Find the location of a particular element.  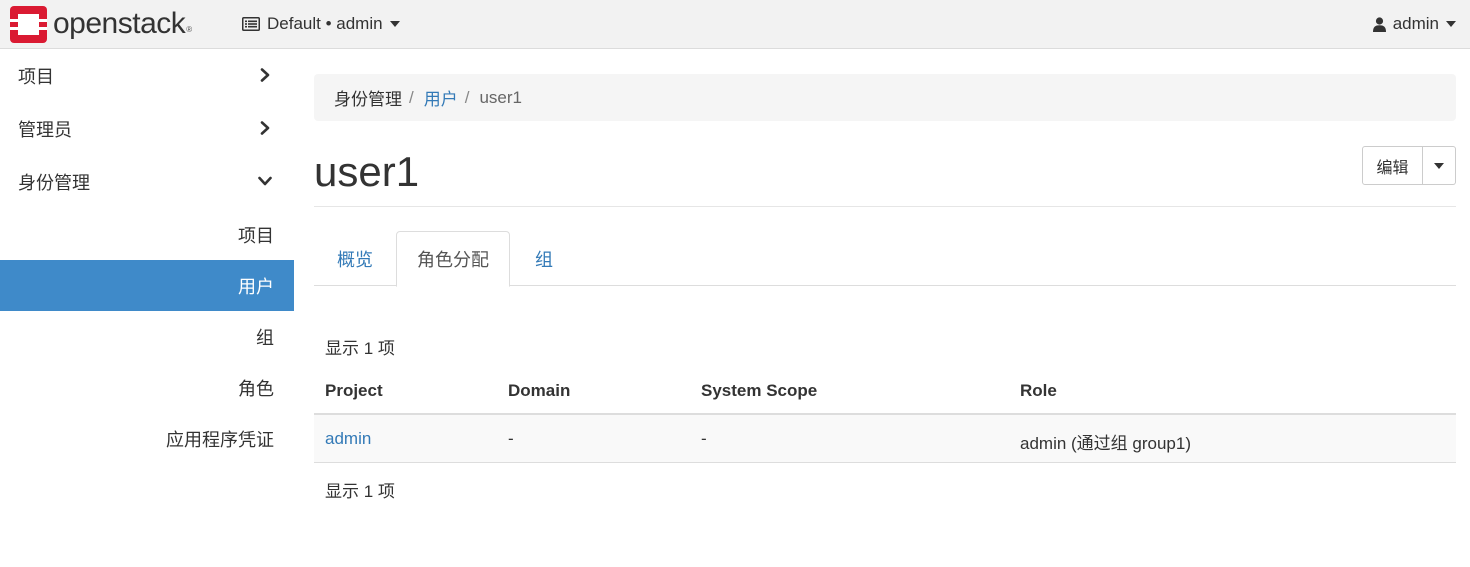

actions-dropdown-toggle is located at coordinates (1439, 165).